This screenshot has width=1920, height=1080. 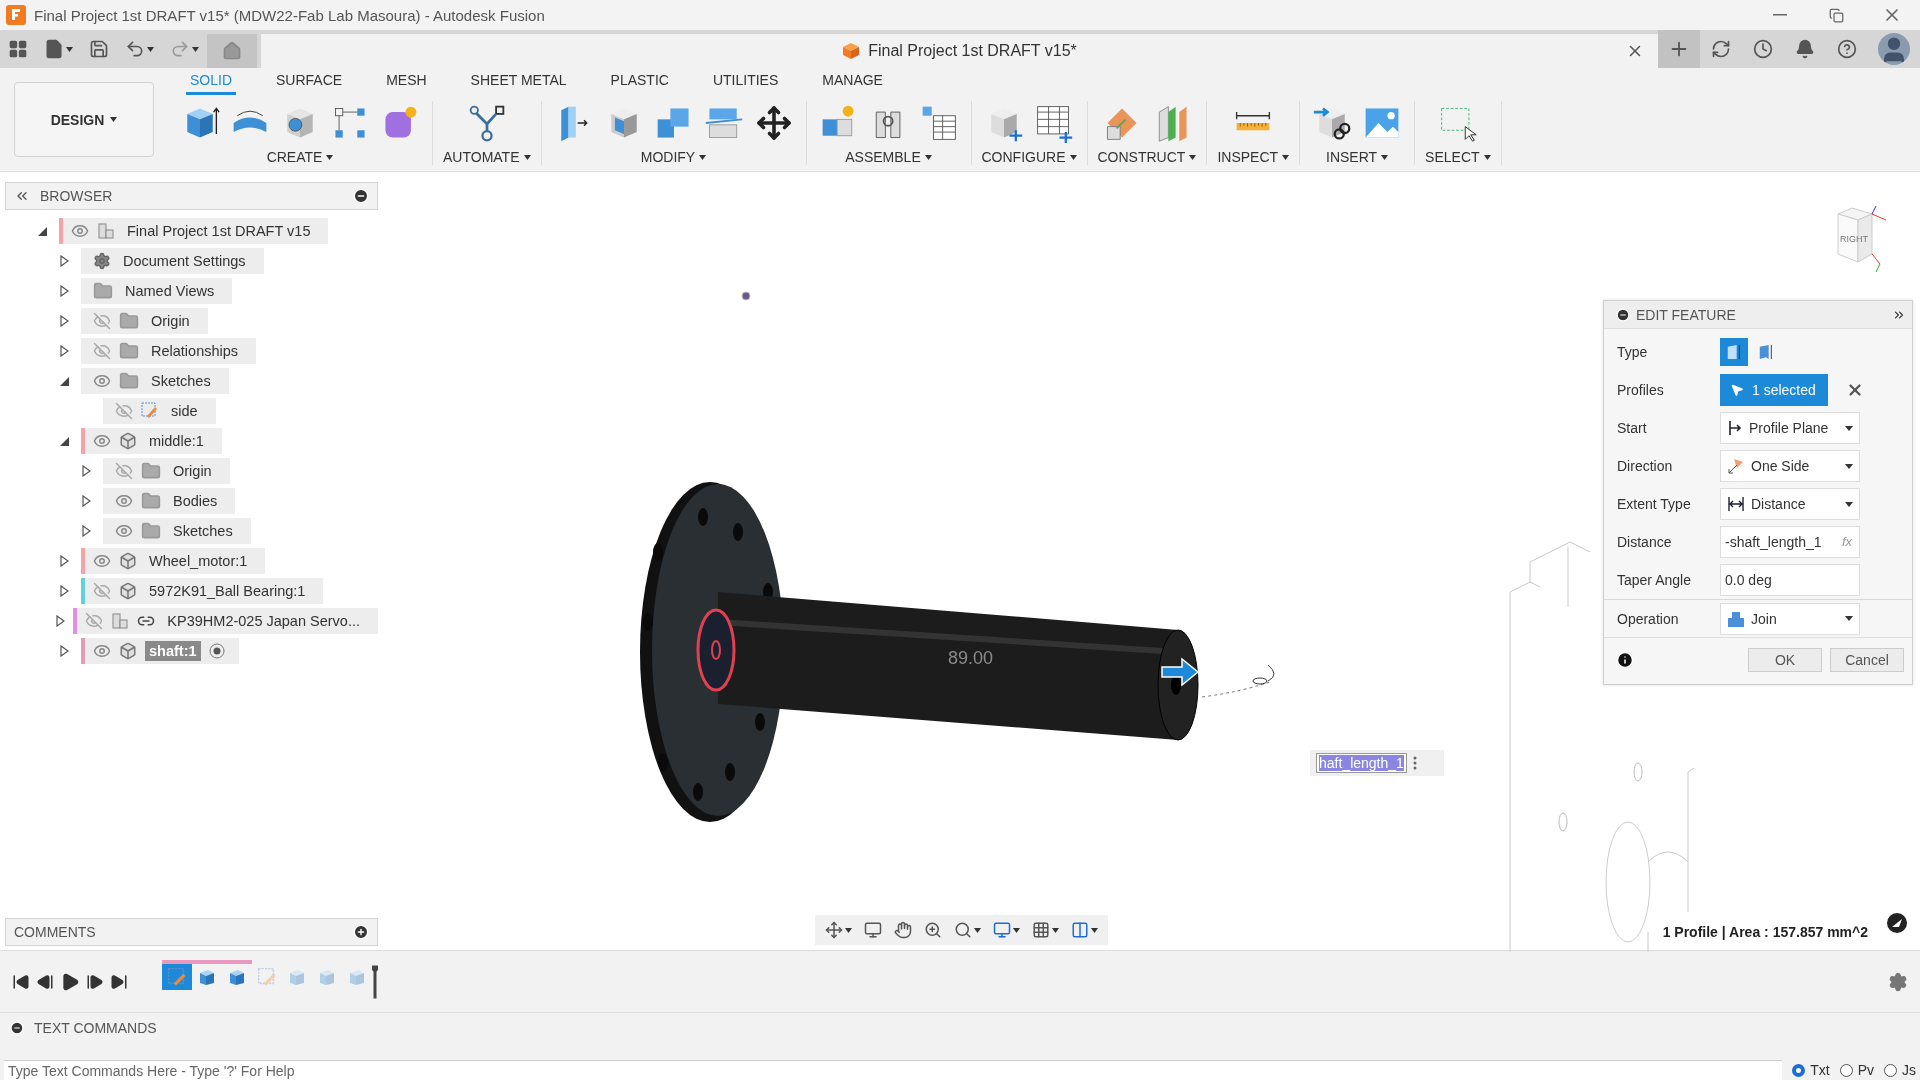 What do you see at coordinates (1654, 580) in the screenshot?
I see `field-label: Taper Angle` at bounding box center [1654, 580].